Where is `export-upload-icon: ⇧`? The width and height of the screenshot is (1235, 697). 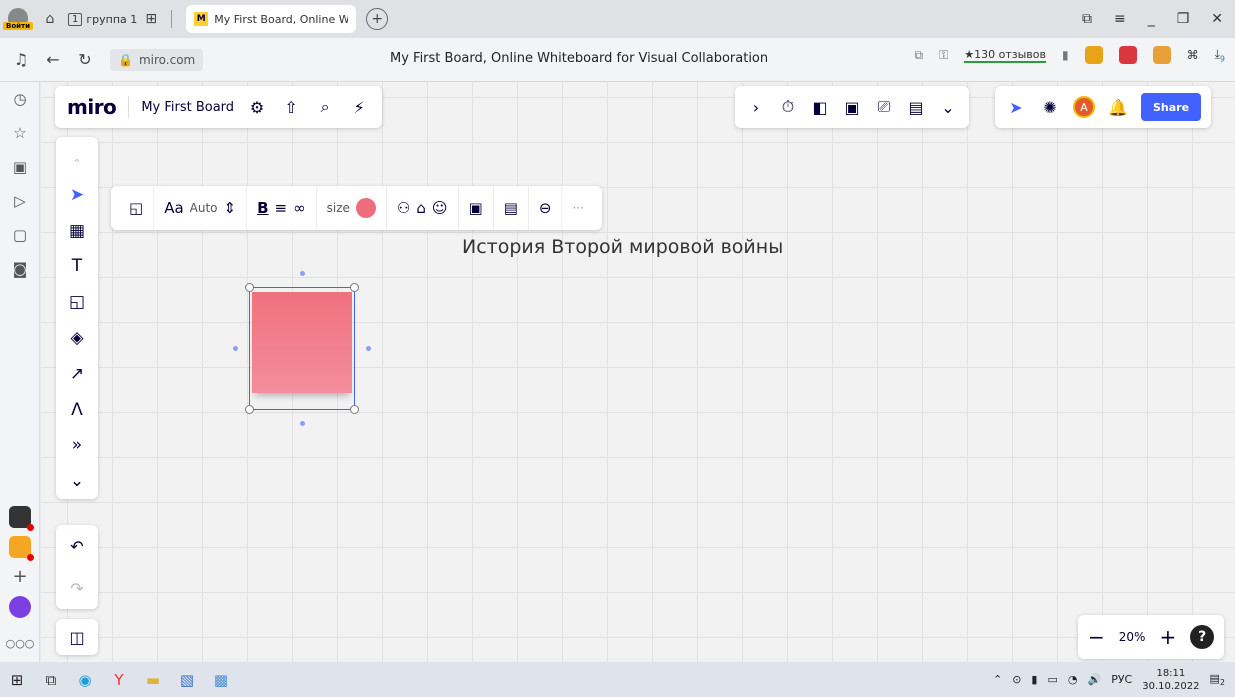 export-upload-icon: ⇧ is located at coordinates (291, 107).